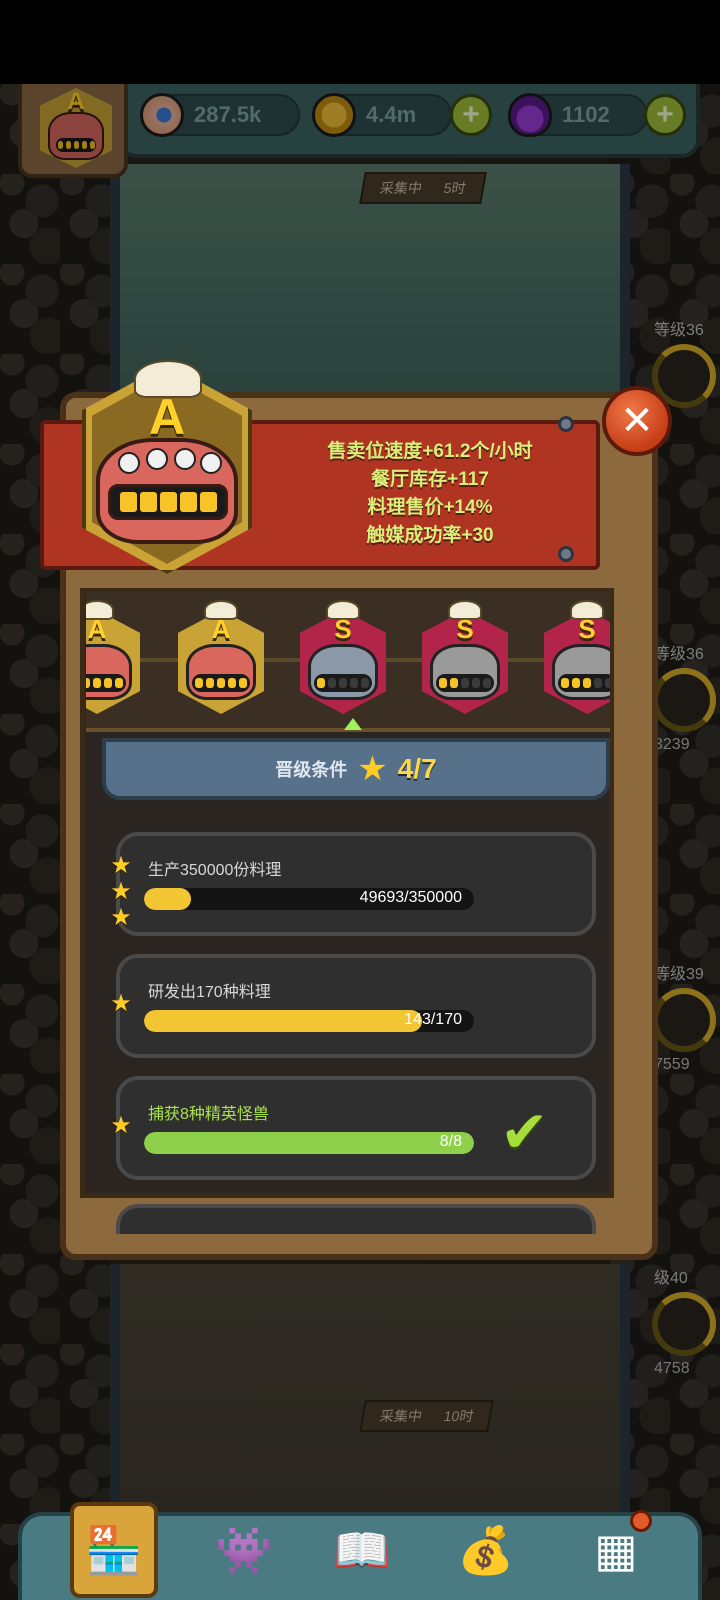 This screenshot has height=1600, width=720. What do you see at coordinates (353, 884) in the screenshot?
I see `task-card: ★ ★ ★ 生产350000份料理 49693/350000` at bounding box center [353, 884].